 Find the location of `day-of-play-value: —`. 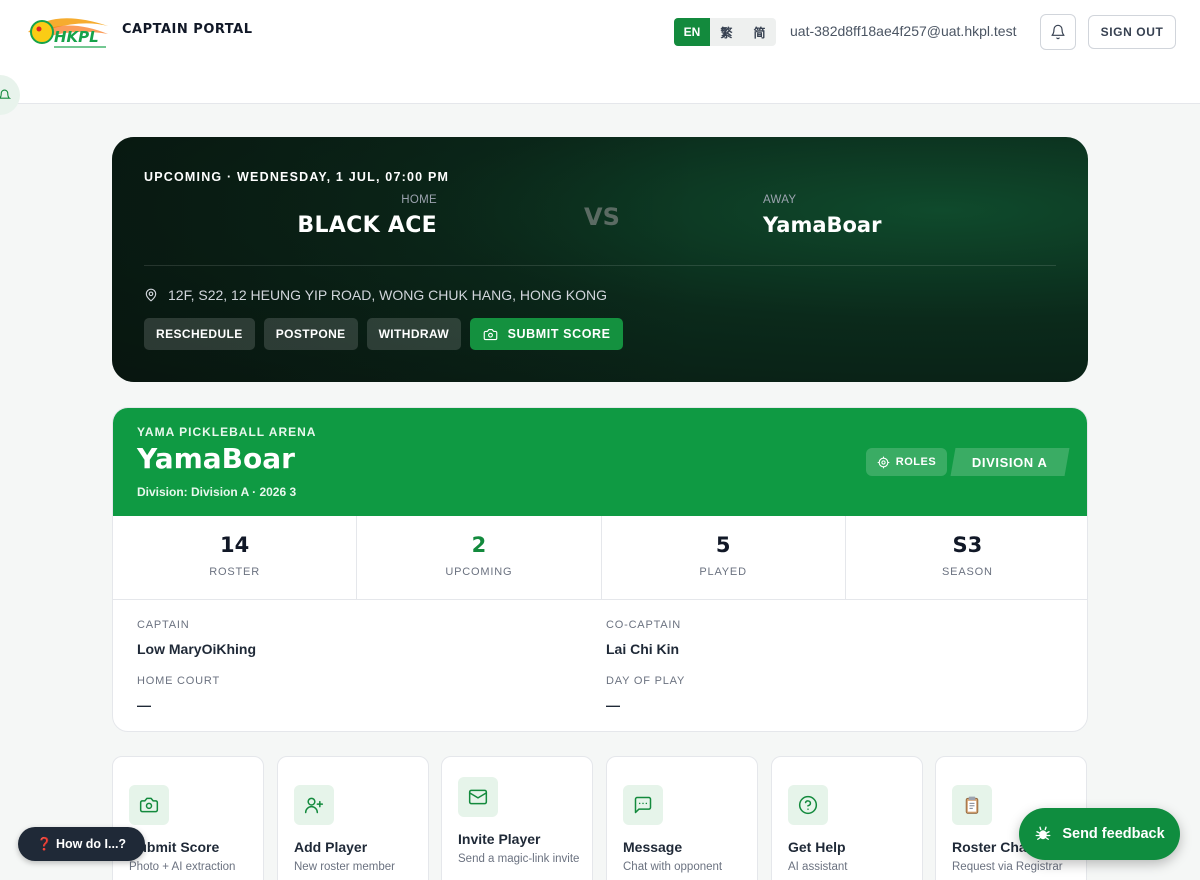

day-of-play-value: — is located at coordinates (613, 705).